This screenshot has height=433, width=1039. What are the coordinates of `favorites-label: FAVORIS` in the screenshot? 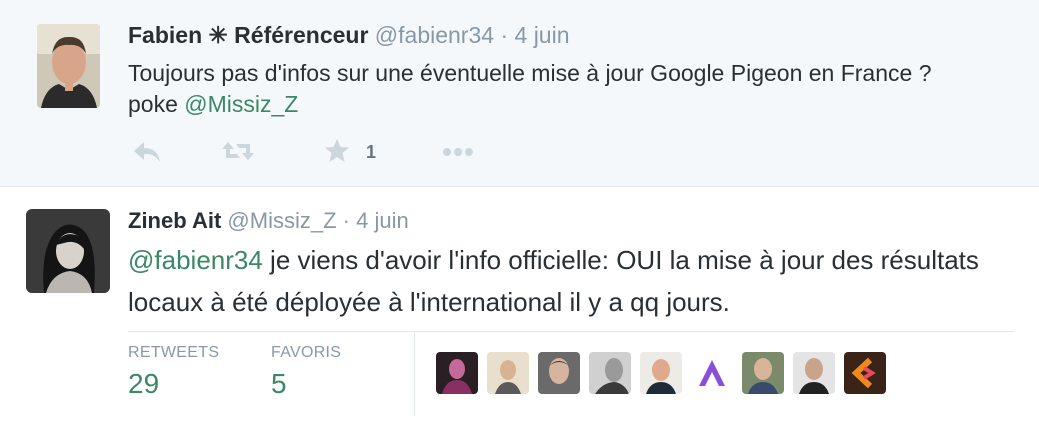 It's located at (306, 352).